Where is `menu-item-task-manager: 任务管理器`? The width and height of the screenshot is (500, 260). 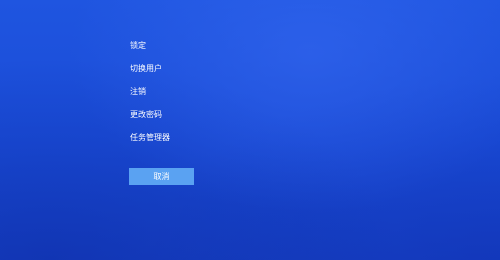
menu-item-task-manager: 任务管理器 is located at coordinates (150, 143).